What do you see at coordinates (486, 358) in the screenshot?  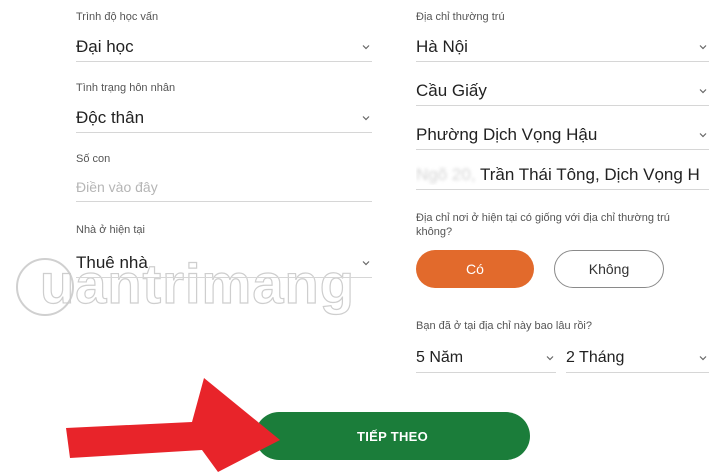 I see `years-select: 5 Năm` at bounding box center [486, 358].